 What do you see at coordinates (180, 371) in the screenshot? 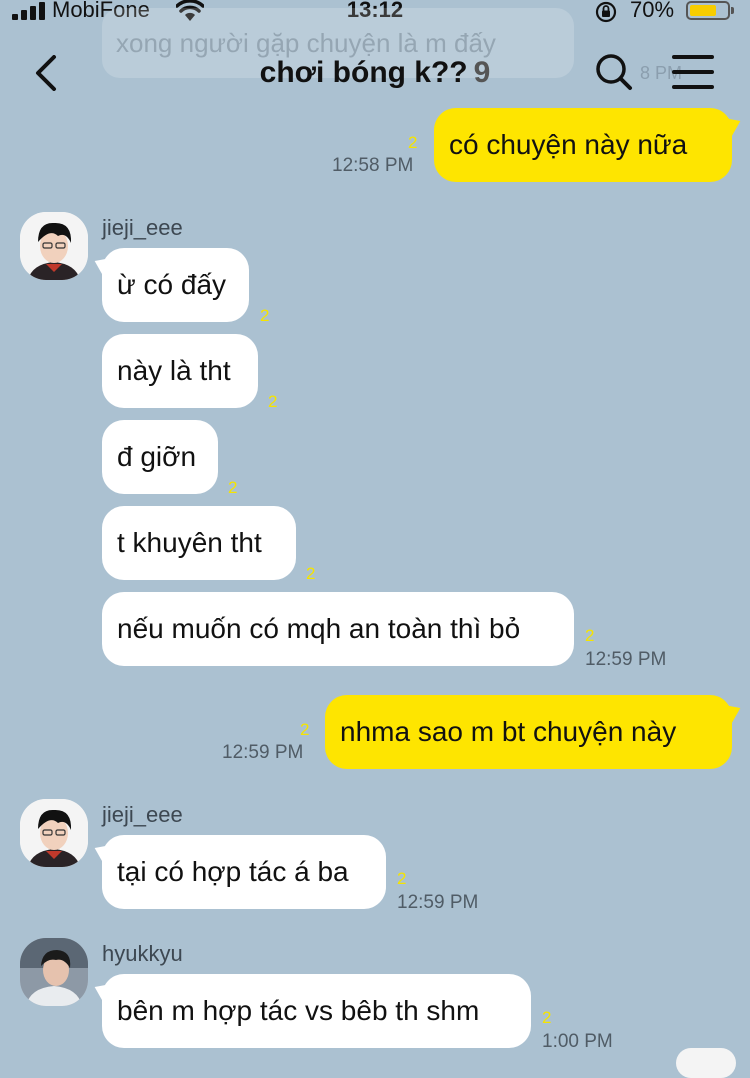
I see `message-bubble-incoming: này là tht` at bounding box center [180, 371].